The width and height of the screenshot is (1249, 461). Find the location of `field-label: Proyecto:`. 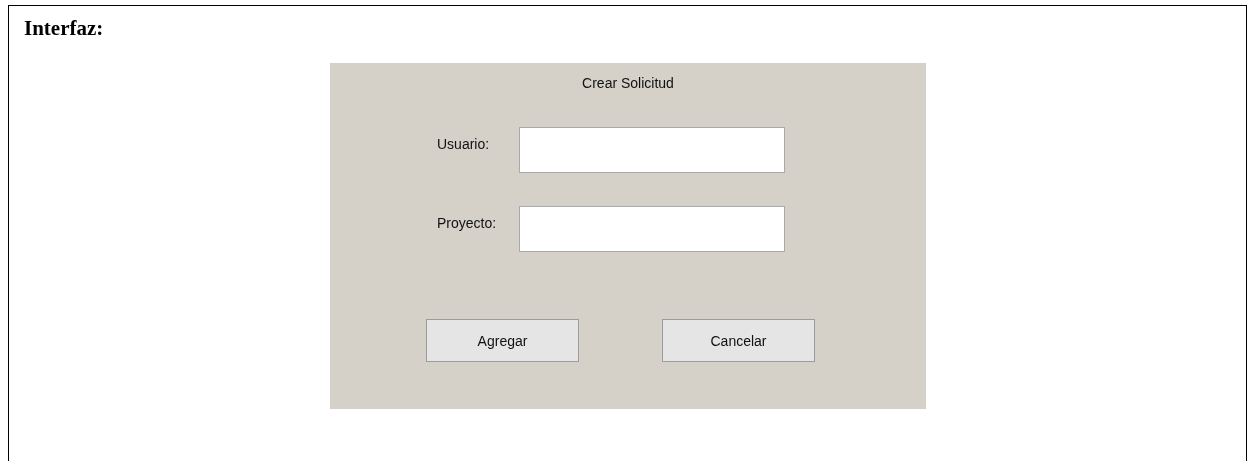

field-label: Proyecto: is located at coordinates (467, 222).